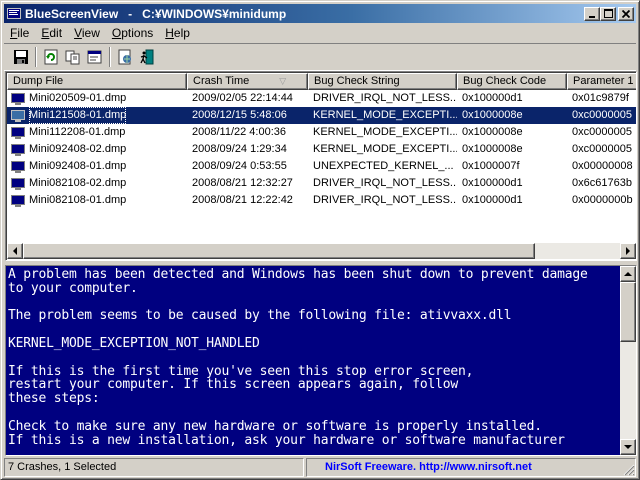 This screenshot has height=480, width=640. Describe the element at coordinates (382, 81) in the screenshot. I see `column-bug-check-string: Bug Check String` at that location.